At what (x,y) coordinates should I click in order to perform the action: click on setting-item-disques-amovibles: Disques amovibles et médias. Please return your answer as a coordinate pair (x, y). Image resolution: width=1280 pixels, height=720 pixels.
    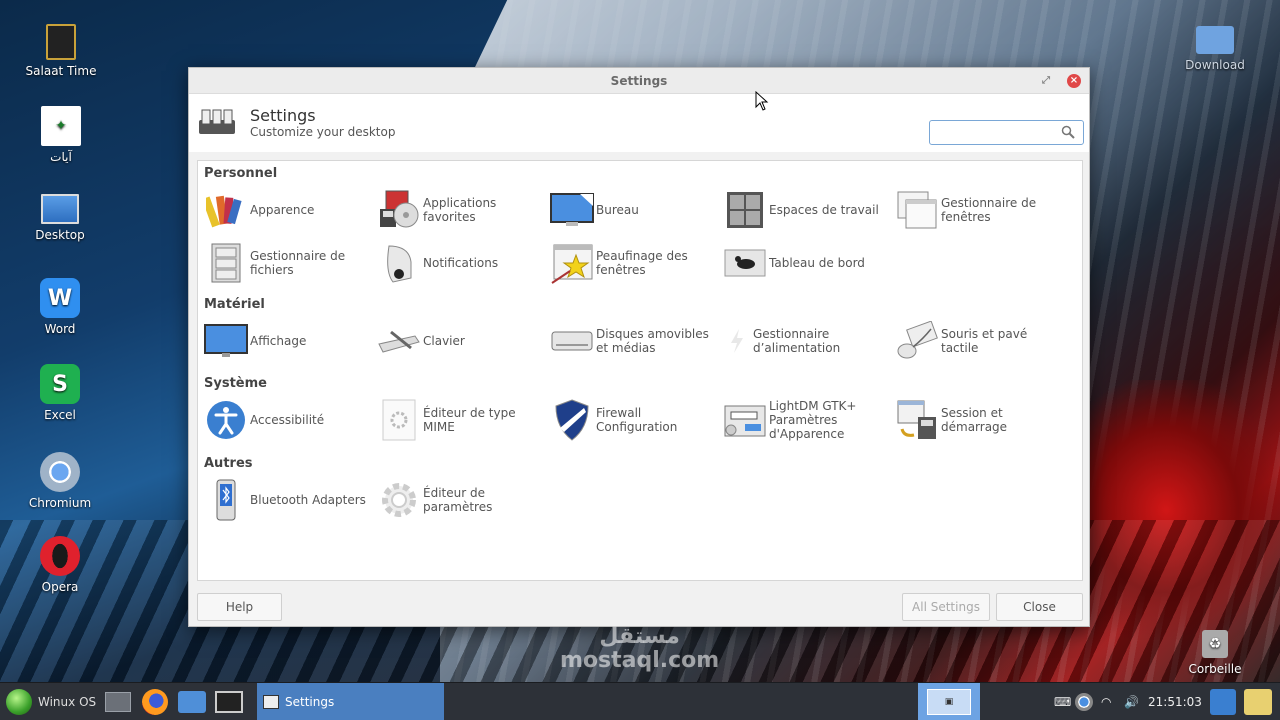
    Looking at the image, I should click on (636, 341).